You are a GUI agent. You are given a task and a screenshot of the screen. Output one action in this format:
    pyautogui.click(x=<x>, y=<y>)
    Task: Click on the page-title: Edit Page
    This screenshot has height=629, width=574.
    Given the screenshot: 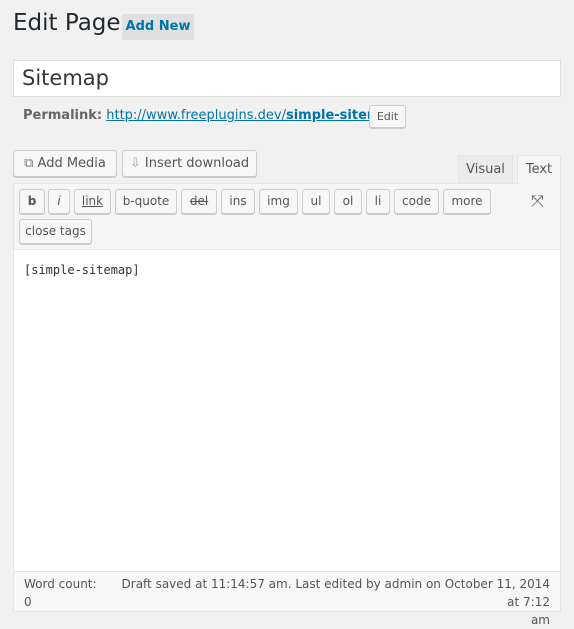 What is the action you would take?
    pyautogui.click(x=67, y=23)
    